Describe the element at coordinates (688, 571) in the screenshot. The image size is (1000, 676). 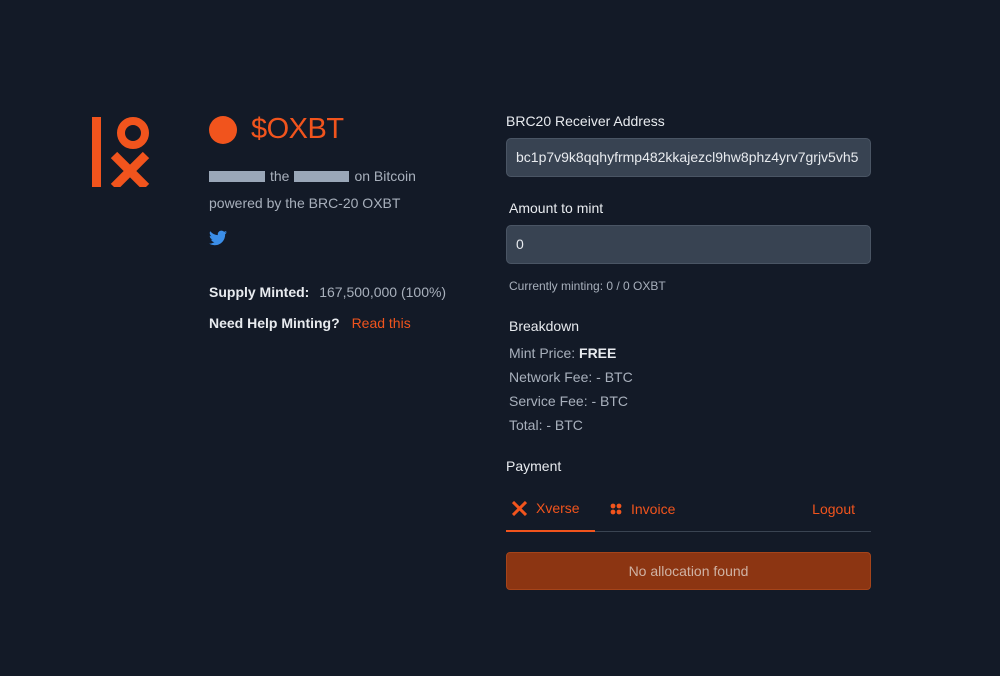
I see `no-allocation-button: No allocation found` at that location.